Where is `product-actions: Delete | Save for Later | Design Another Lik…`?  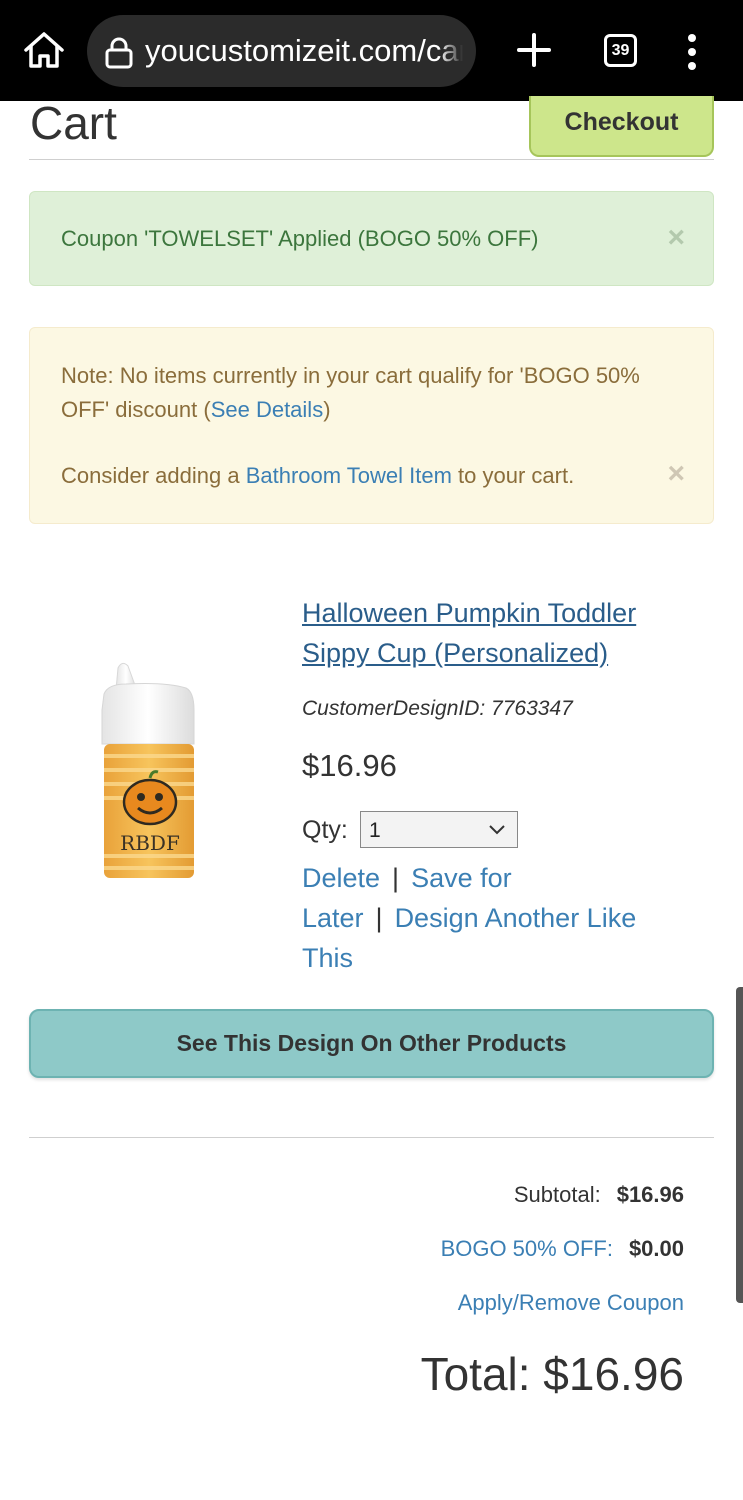 product-actions: Delete | Save for Later | Design Another Lik… is located at coordinates (482, 918).